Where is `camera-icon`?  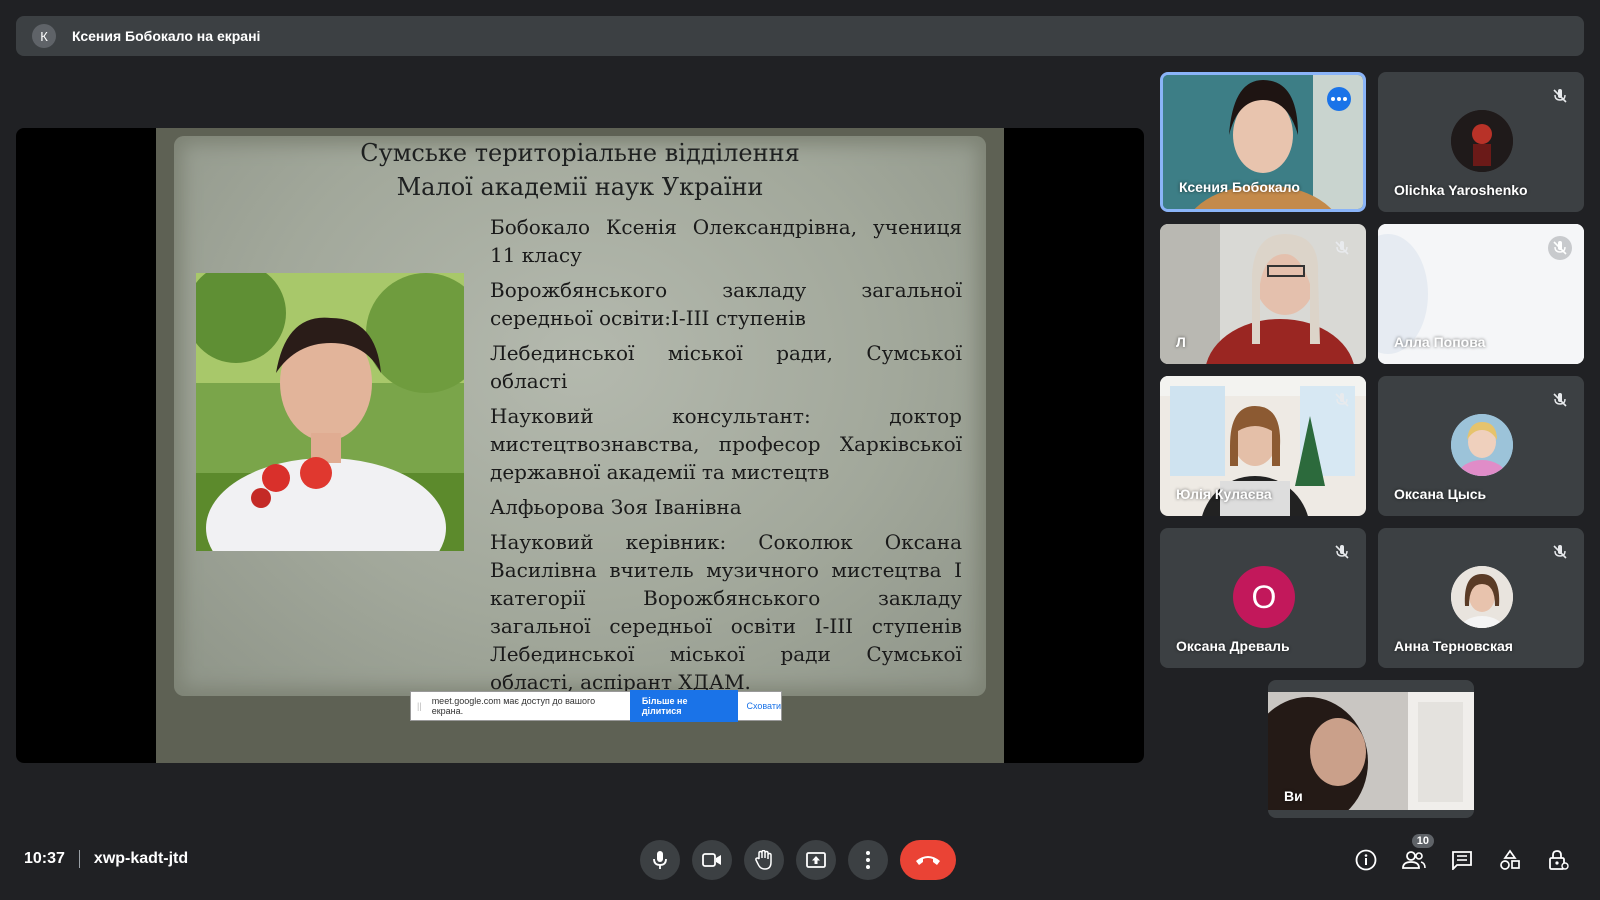 camera-icon is located at coordinates (711, 860).